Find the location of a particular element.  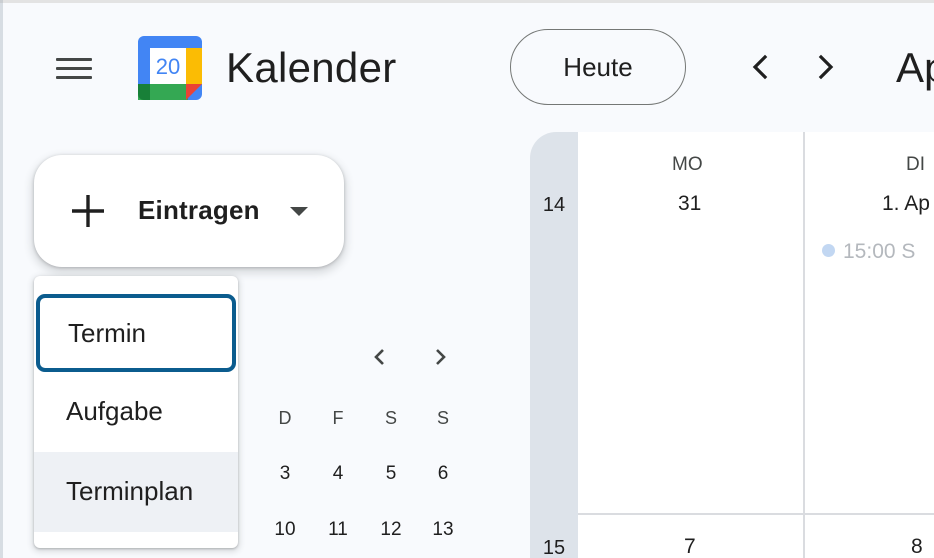

day-date: 31 is located at coordinates (689, 204).